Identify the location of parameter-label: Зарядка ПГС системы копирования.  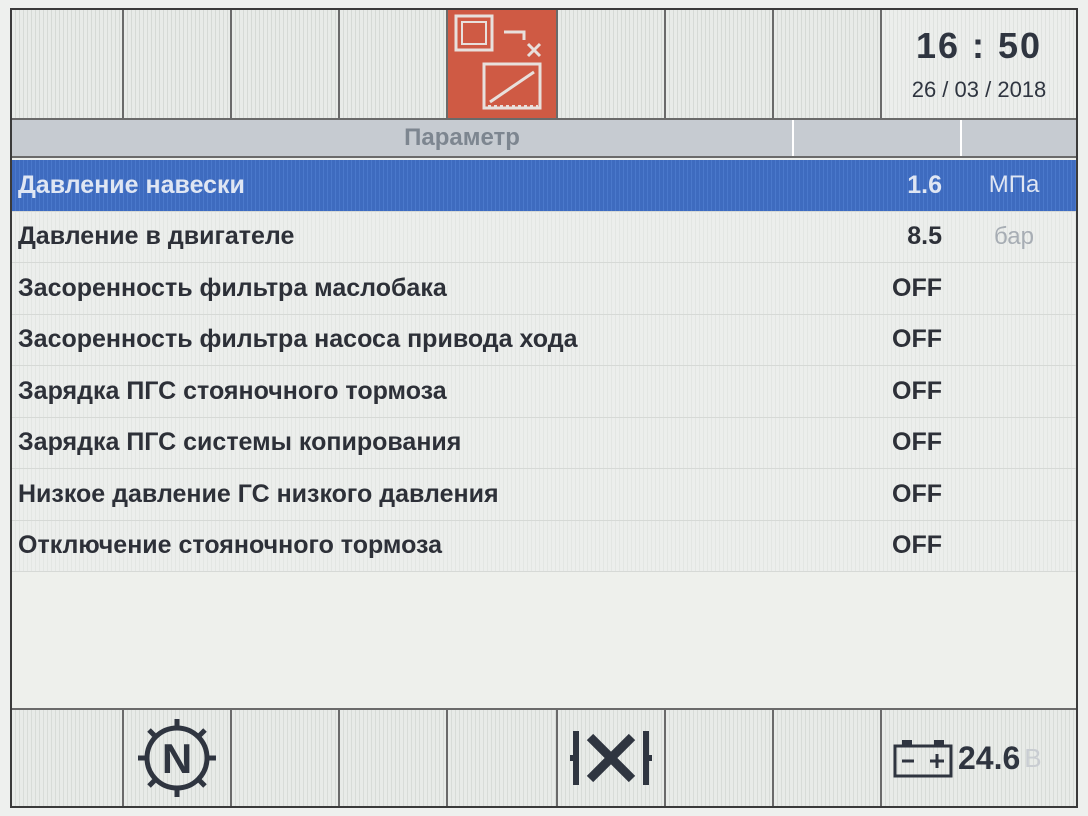
(240, 442).